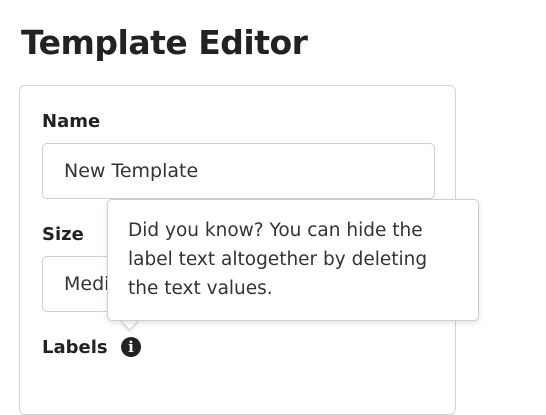 Image resolution: width=546 pixels, height=415 pixels. I want to click on size-label: Size, so click(63, 234).